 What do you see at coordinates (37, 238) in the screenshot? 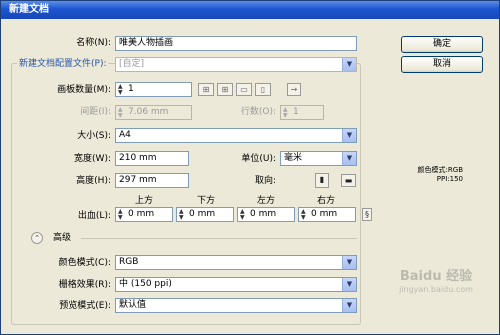
I see `collapse-chevron-icon: ⌃` at bounding box center [37, 238].